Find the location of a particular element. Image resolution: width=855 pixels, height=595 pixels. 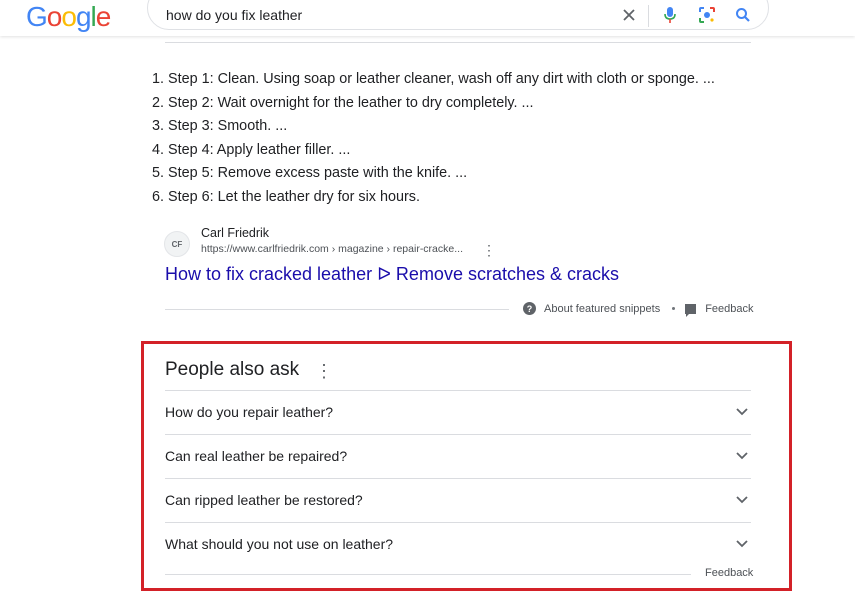

search-divider is located at coordinates (648, 16).